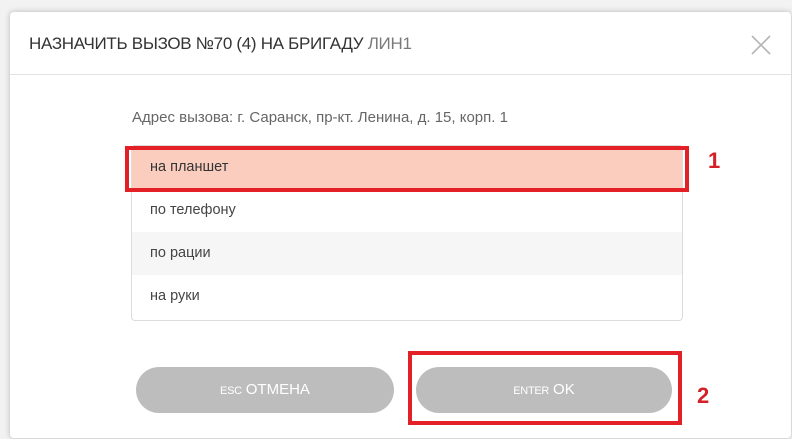 The height and width of the screenshot is (439, 792). Describe the element at coordinates (277, 389) in the screenshot. I see `cancel-button-label: ОТМЕНА` at that location.